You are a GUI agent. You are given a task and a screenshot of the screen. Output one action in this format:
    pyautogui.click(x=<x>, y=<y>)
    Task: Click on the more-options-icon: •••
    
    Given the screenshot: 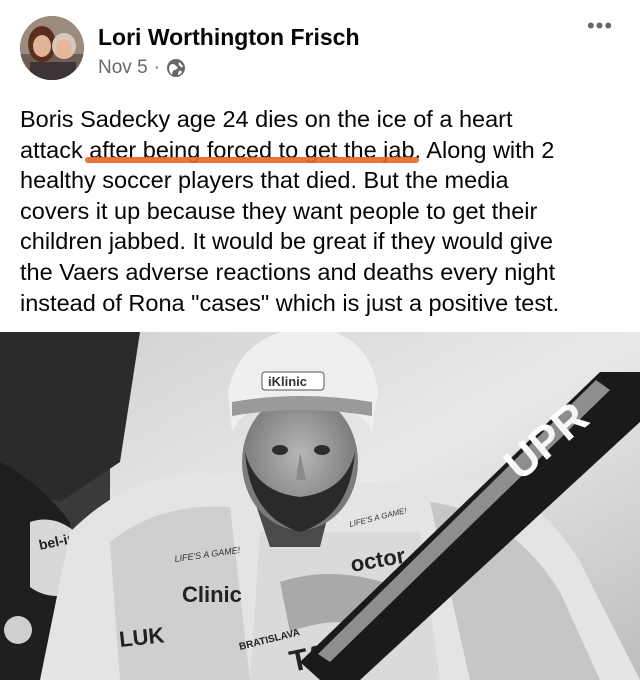 What is the action you would take?
    pyautogui.click(x=600, y=30)
    